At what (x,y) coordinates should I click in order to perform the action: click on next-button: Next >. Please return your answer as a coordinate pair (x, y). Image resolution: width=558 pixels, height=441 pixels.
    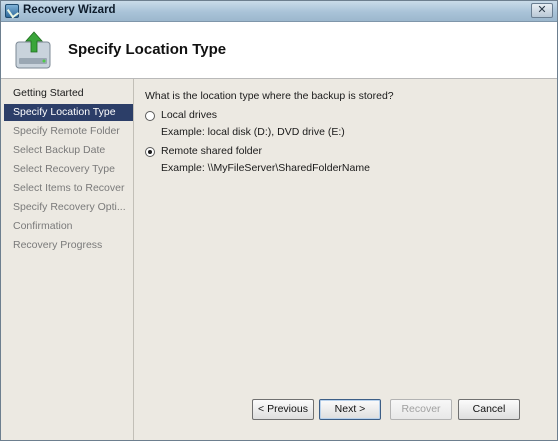
    Looking at the image, I should click on (350, 409).